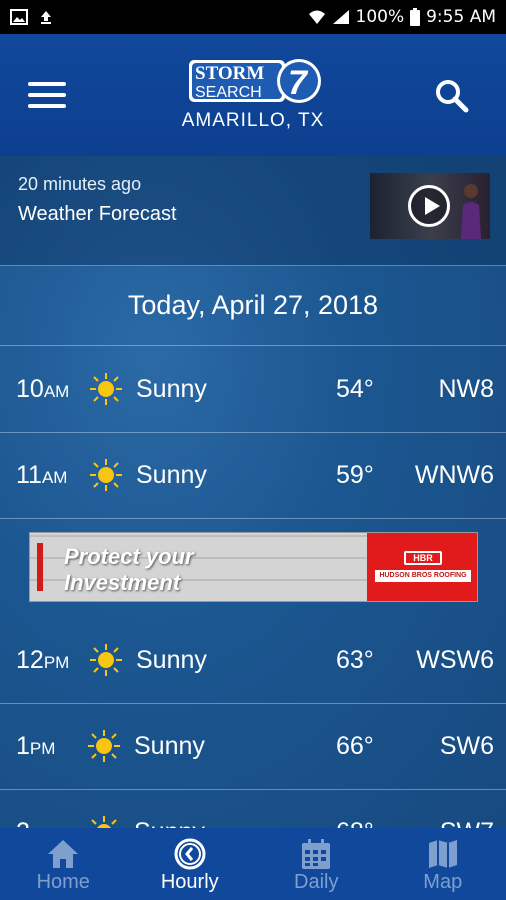 This screenshot has width=506, height=900. I want to click on home-icon, so click(63, 854).